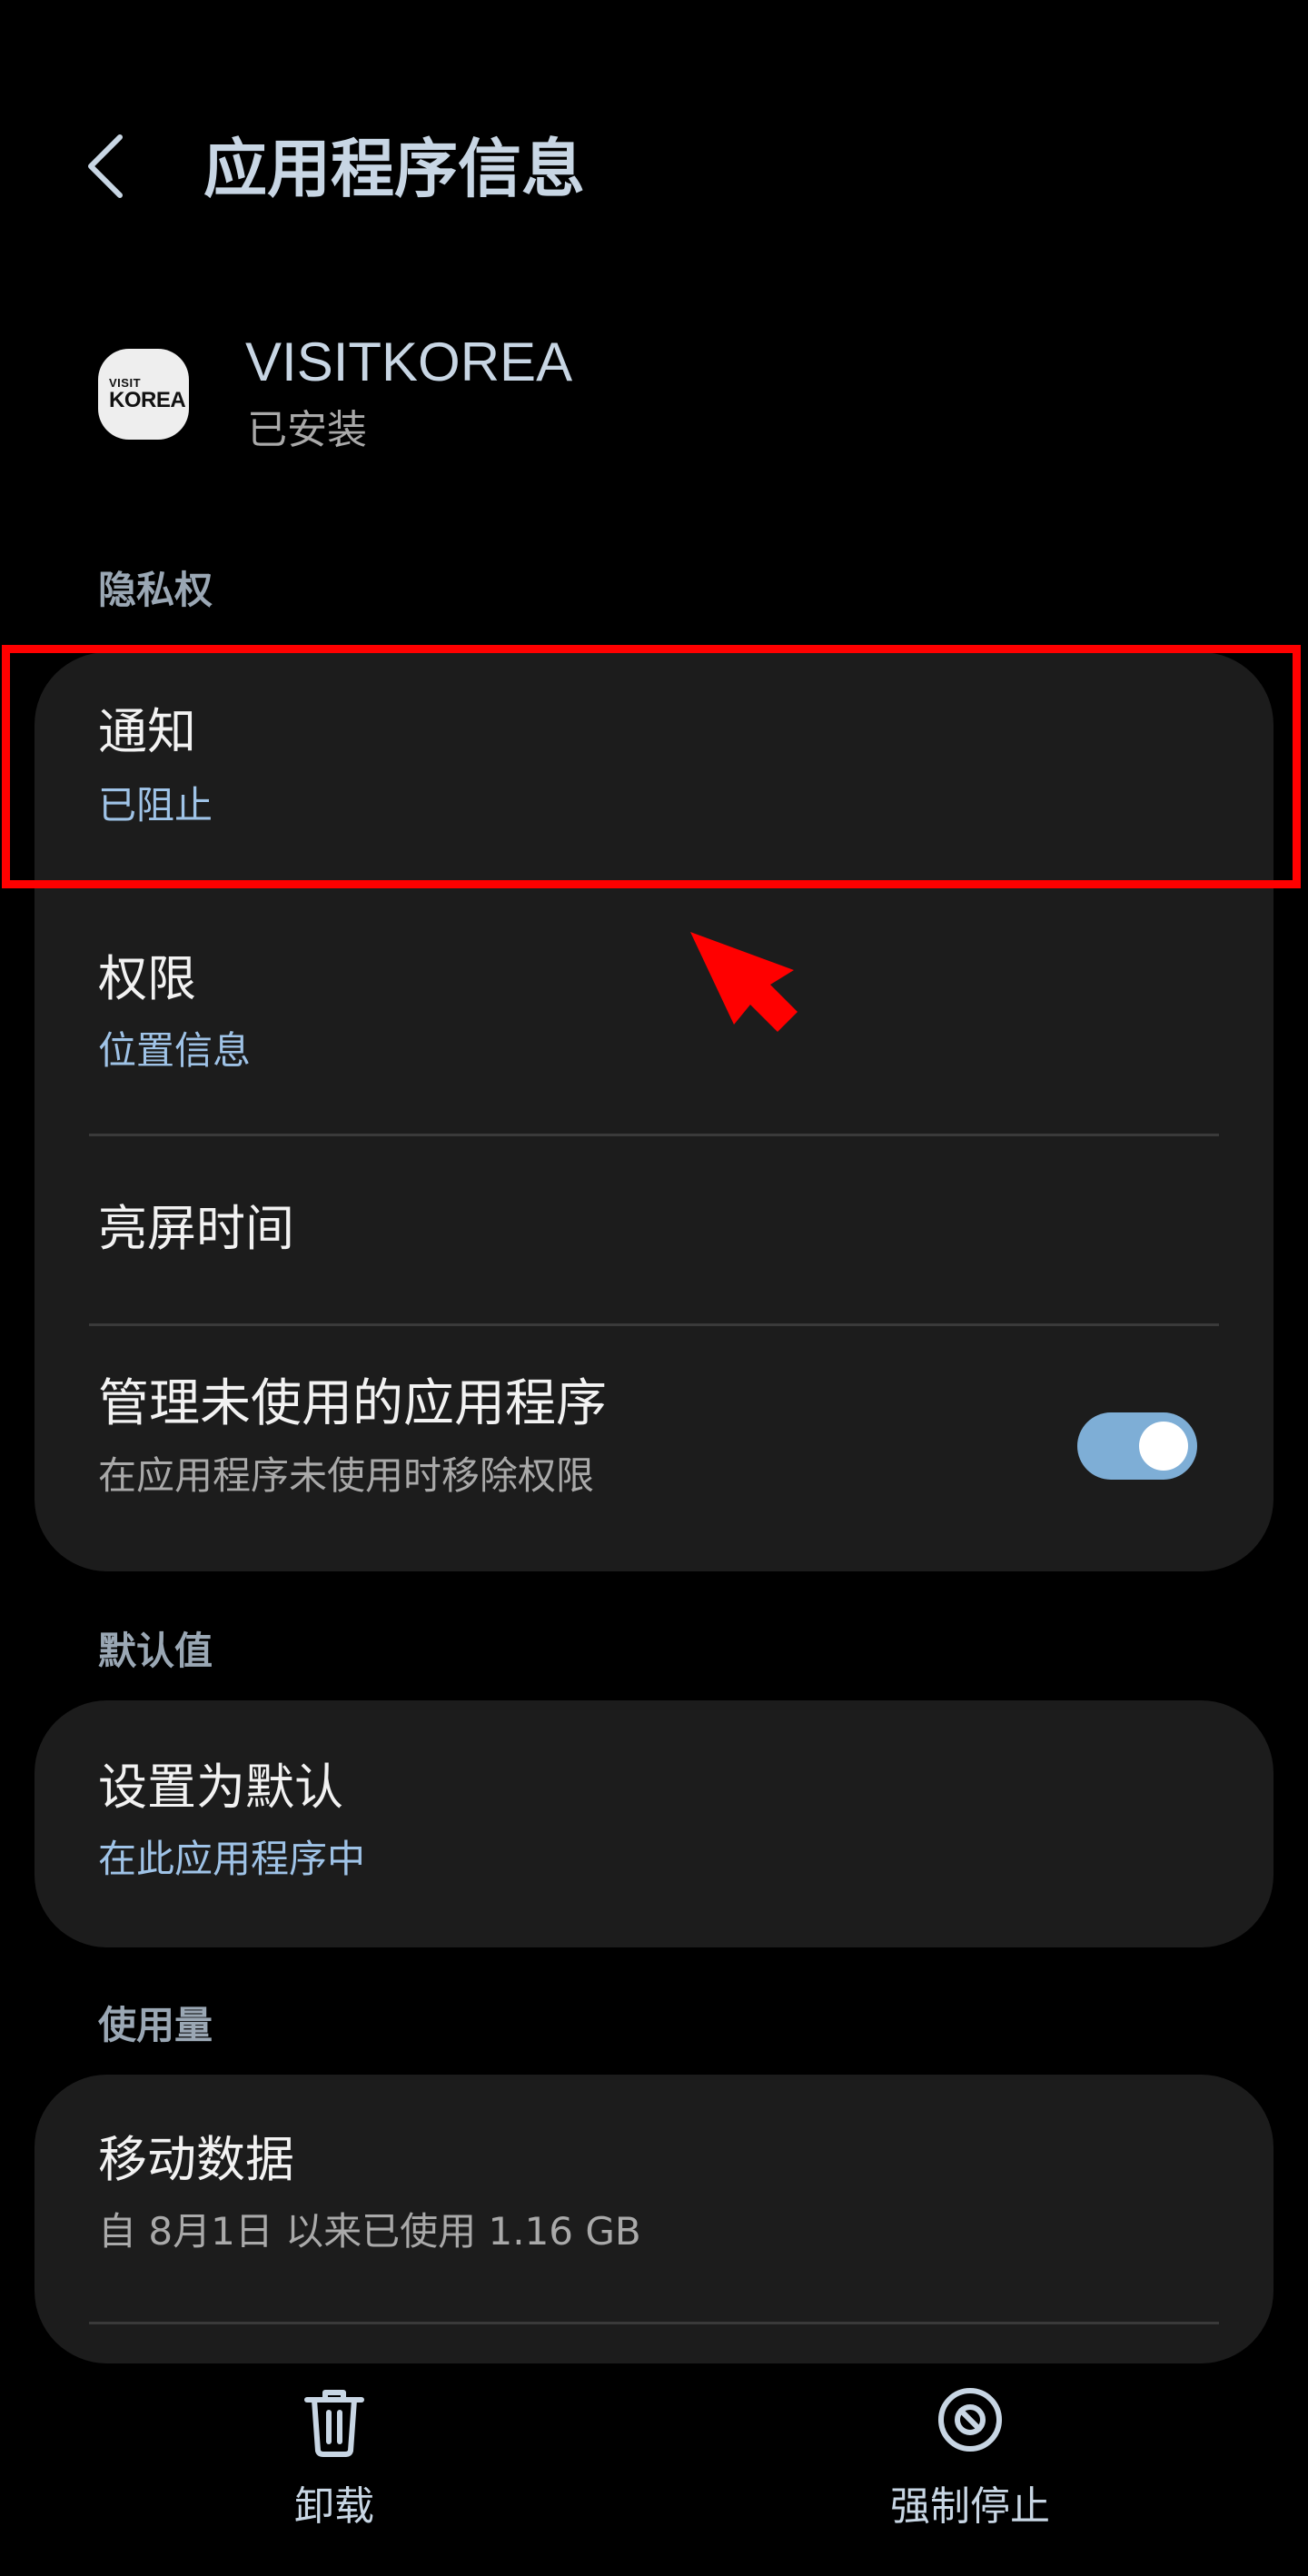 The height and width of the screenshot is (2576, 1308). I want to click on app-icon-text-line2: KOREA, so click(148, 400).